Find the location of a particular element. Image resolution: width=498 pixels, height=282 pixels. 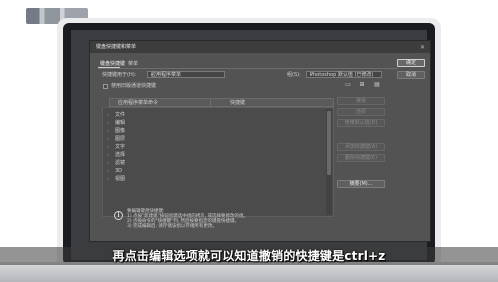

legacy-channel-label: 使用旧版通道快捷键 is located at coordinates (134, 86).